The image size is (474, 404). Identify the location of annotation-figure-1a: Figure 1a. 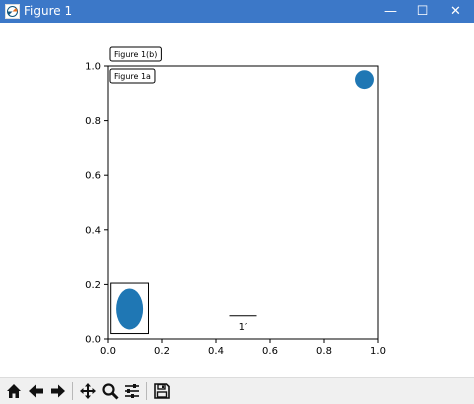
(132, 76).